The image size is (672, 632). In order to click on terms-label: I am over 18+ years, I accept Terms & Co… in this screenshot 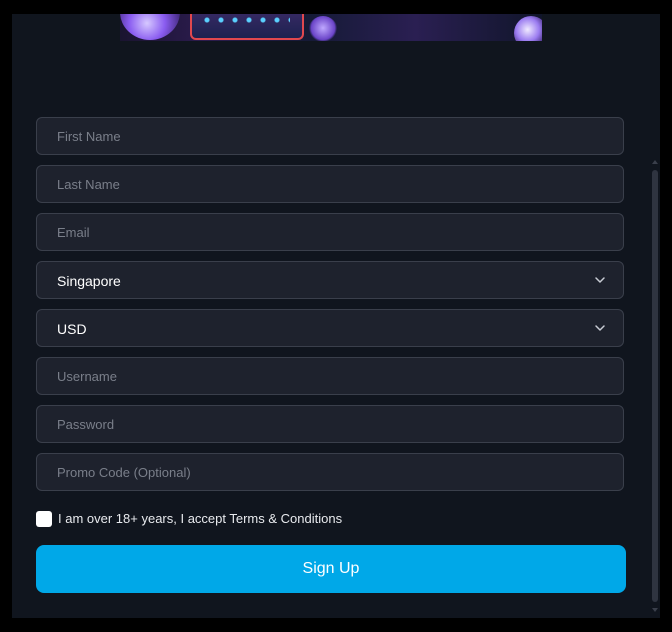, I will do `click(200, 518)`.